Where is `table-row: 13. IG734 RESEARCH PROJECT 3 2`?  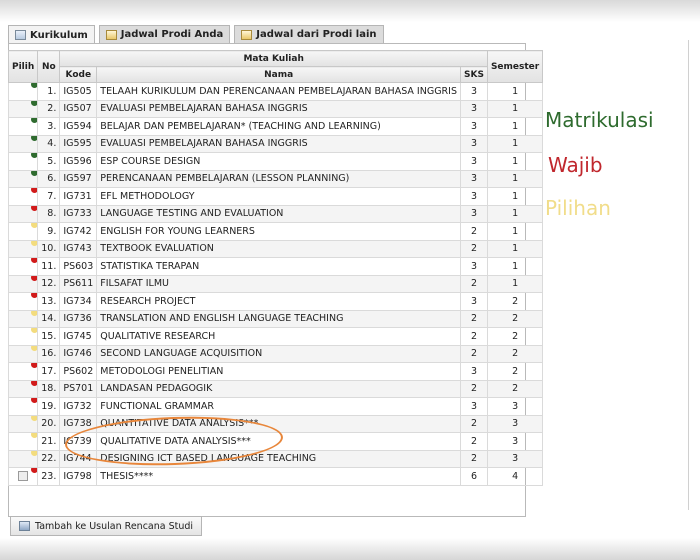
table-row: 13. IG734 RESEARCH PROJECT 3 2 is located at coordinates (275, 301).